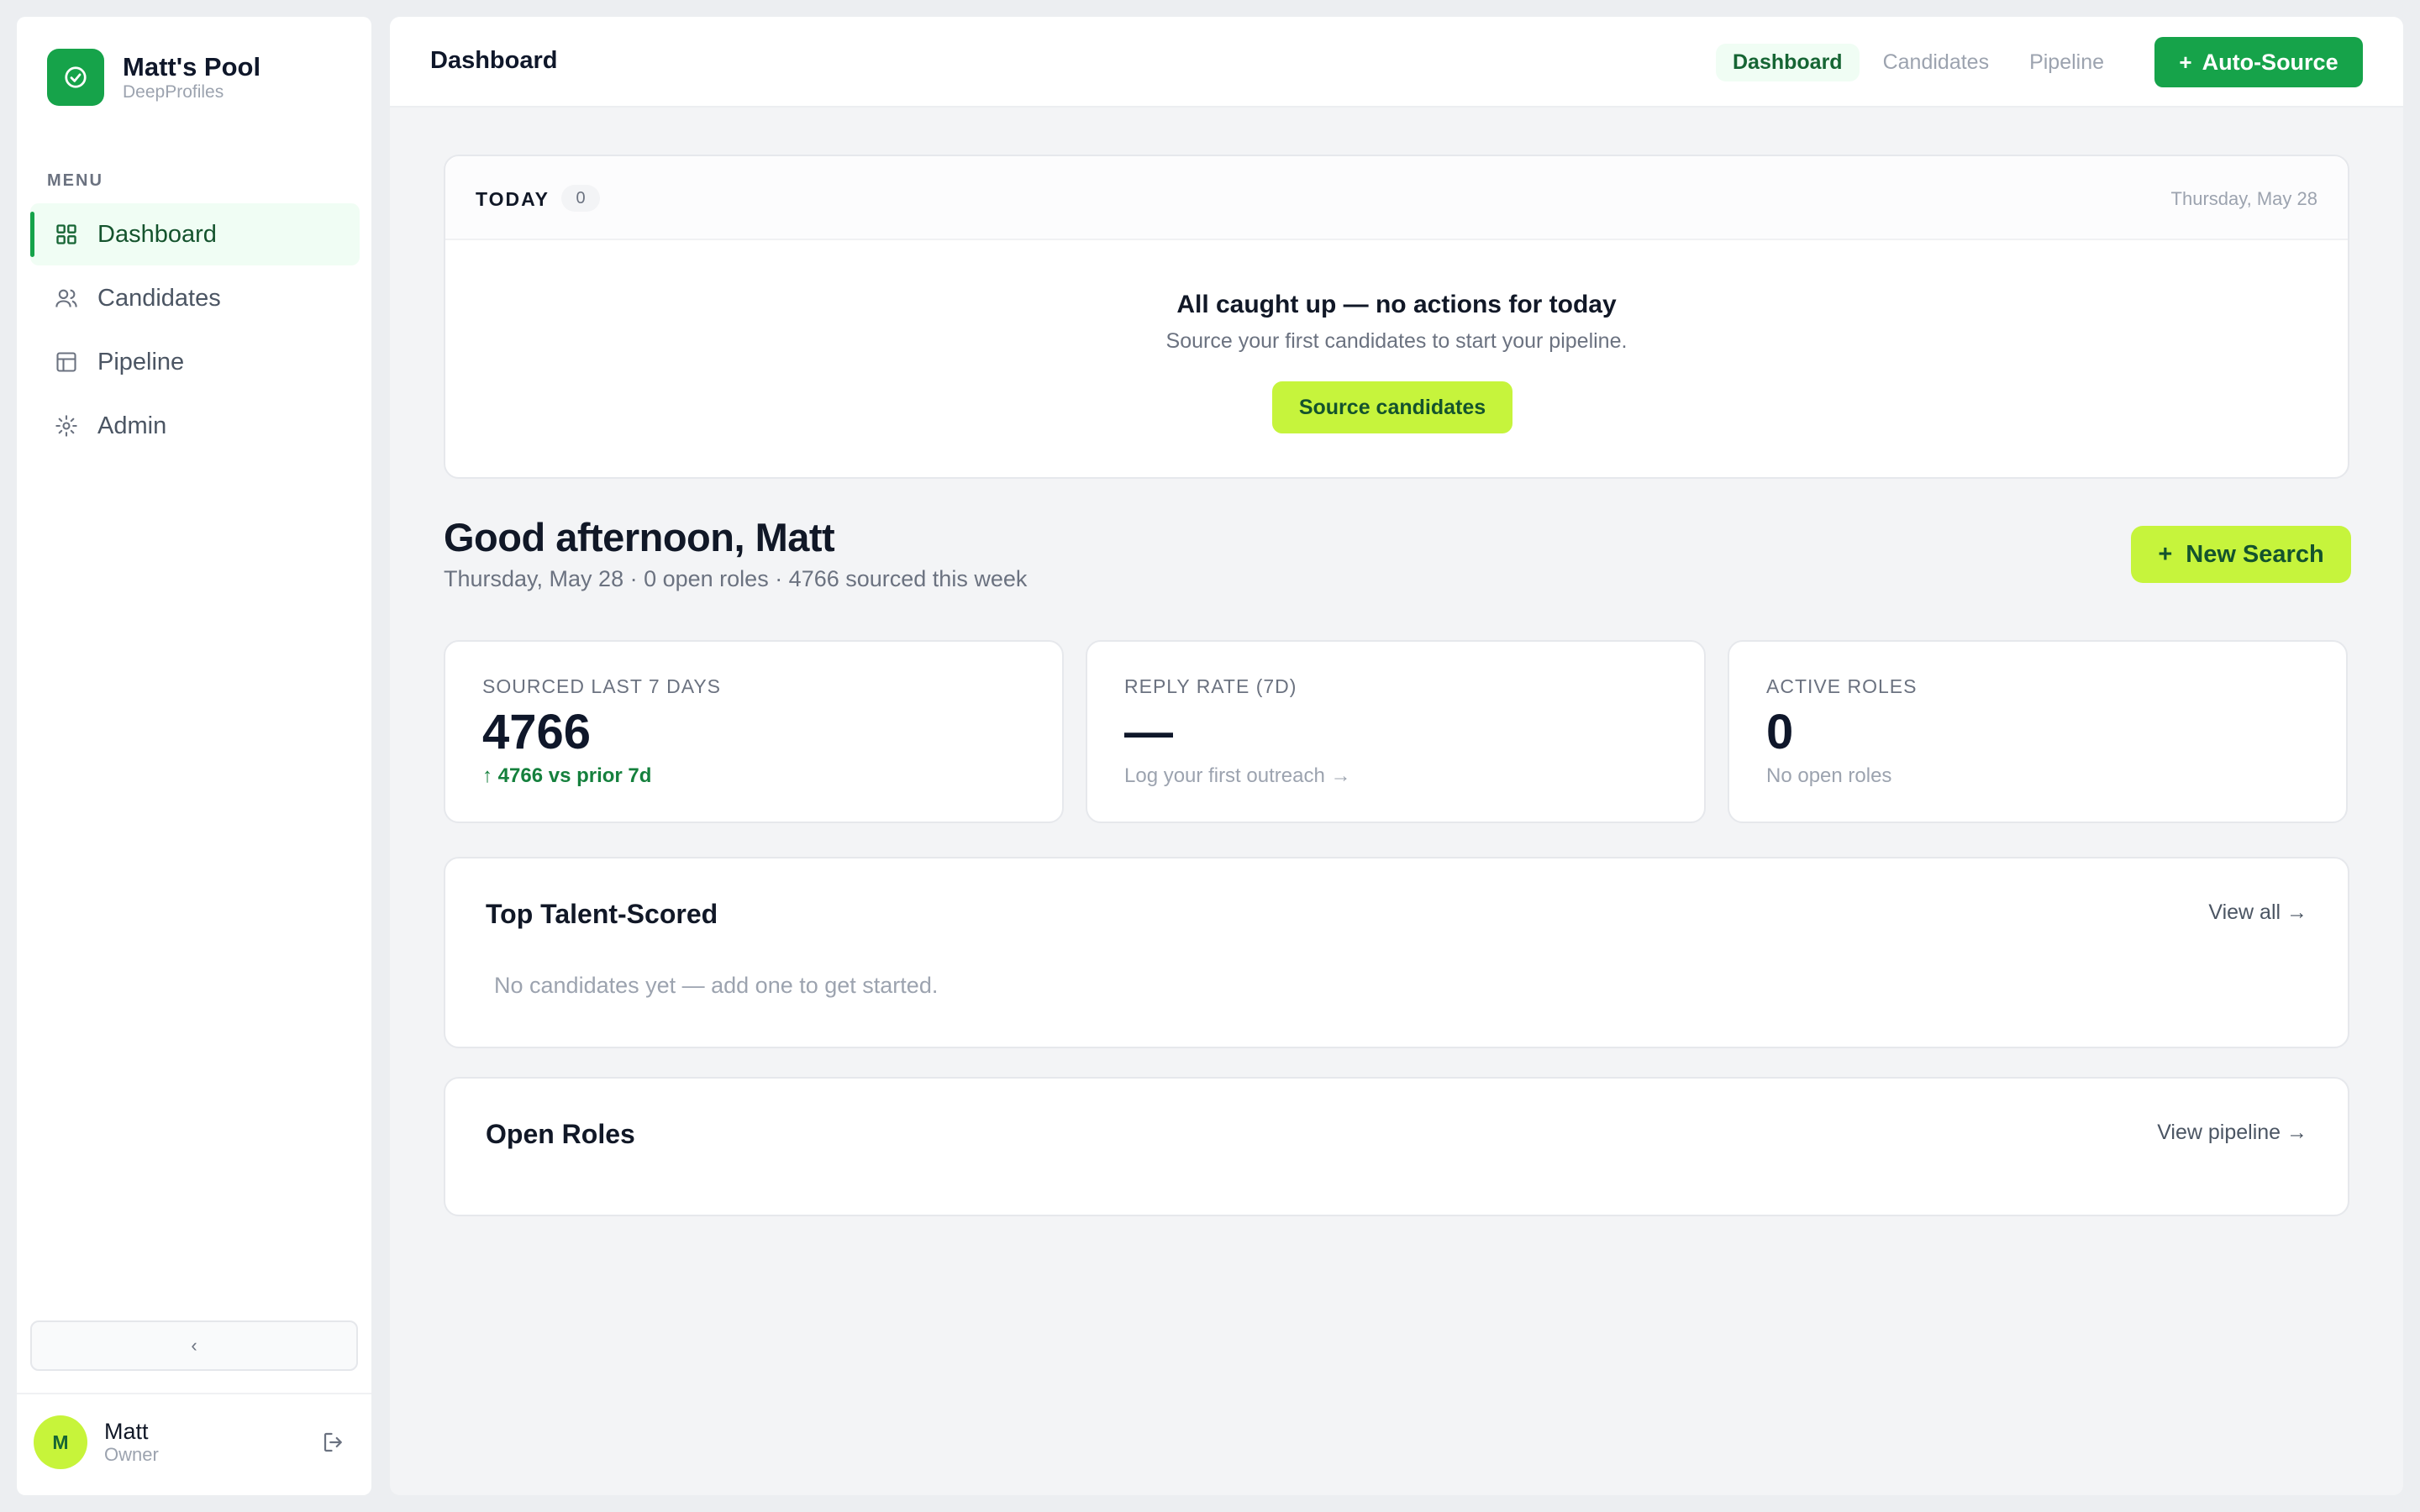  Describe the element at coordinates (2255, 554) in the screenshot. I see `new-search-label: New Search` at that location.